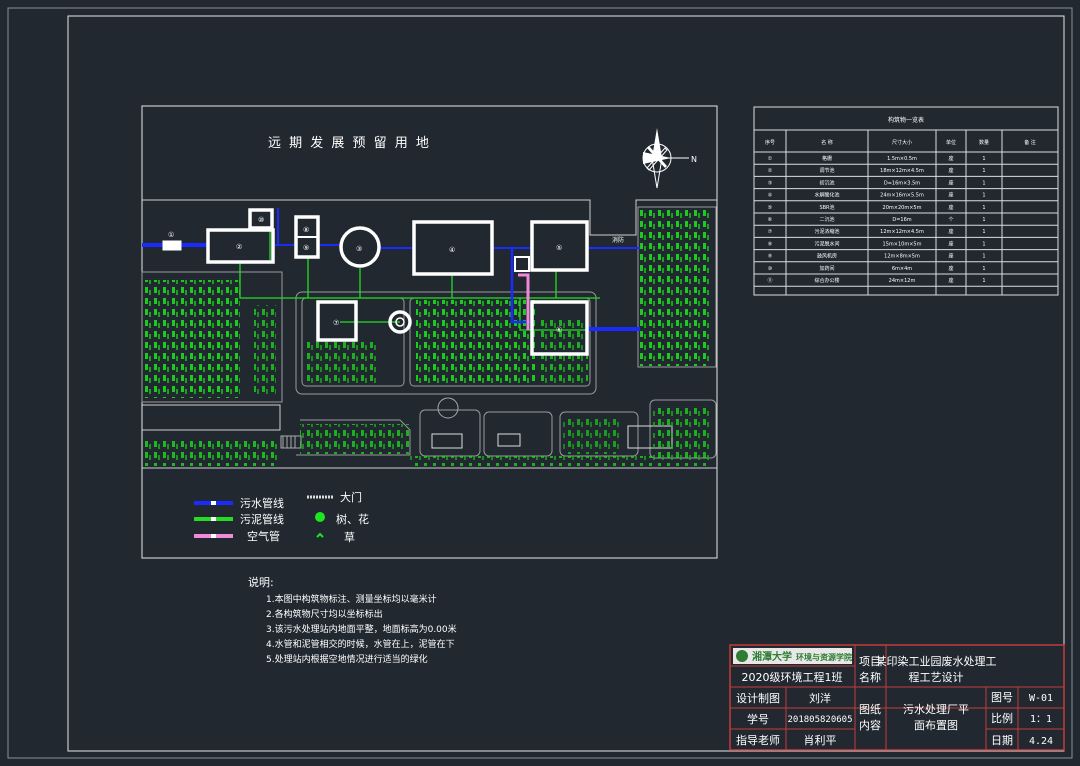 The width and height of the screenshot is (1080, 766). What do you see at coordinates (758, 719) in the screenshot?
I see `student-id-label: 学号` at bounding box center [758, 719].